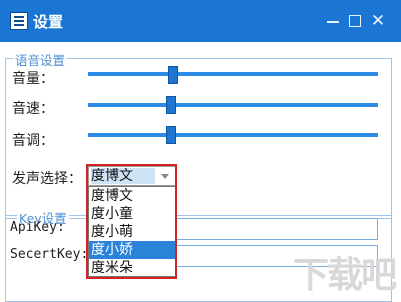 Image resolution: width=401 pixels, height=302 pixels. I want to click on minimize-icon, so click(333, 21).